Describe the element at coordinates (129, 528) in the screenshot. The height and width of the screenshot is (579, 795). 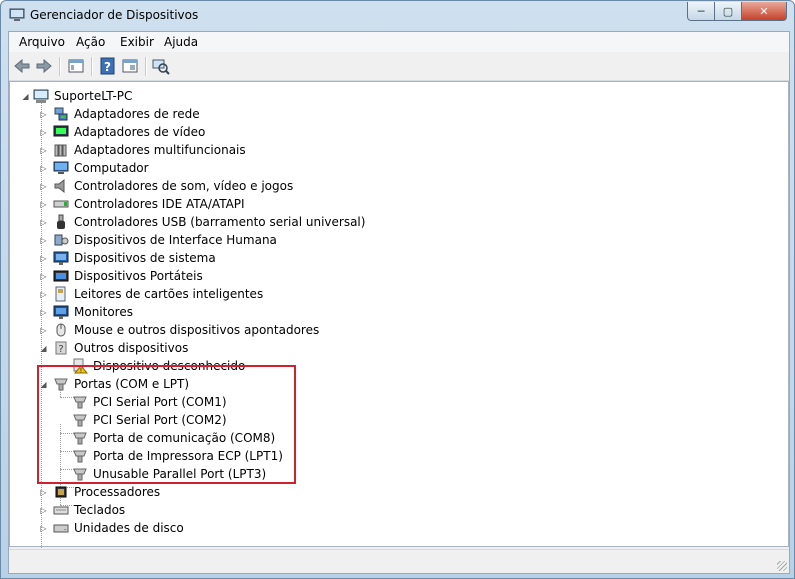
I see `tree-node-label: Unidades de disco` at that location.